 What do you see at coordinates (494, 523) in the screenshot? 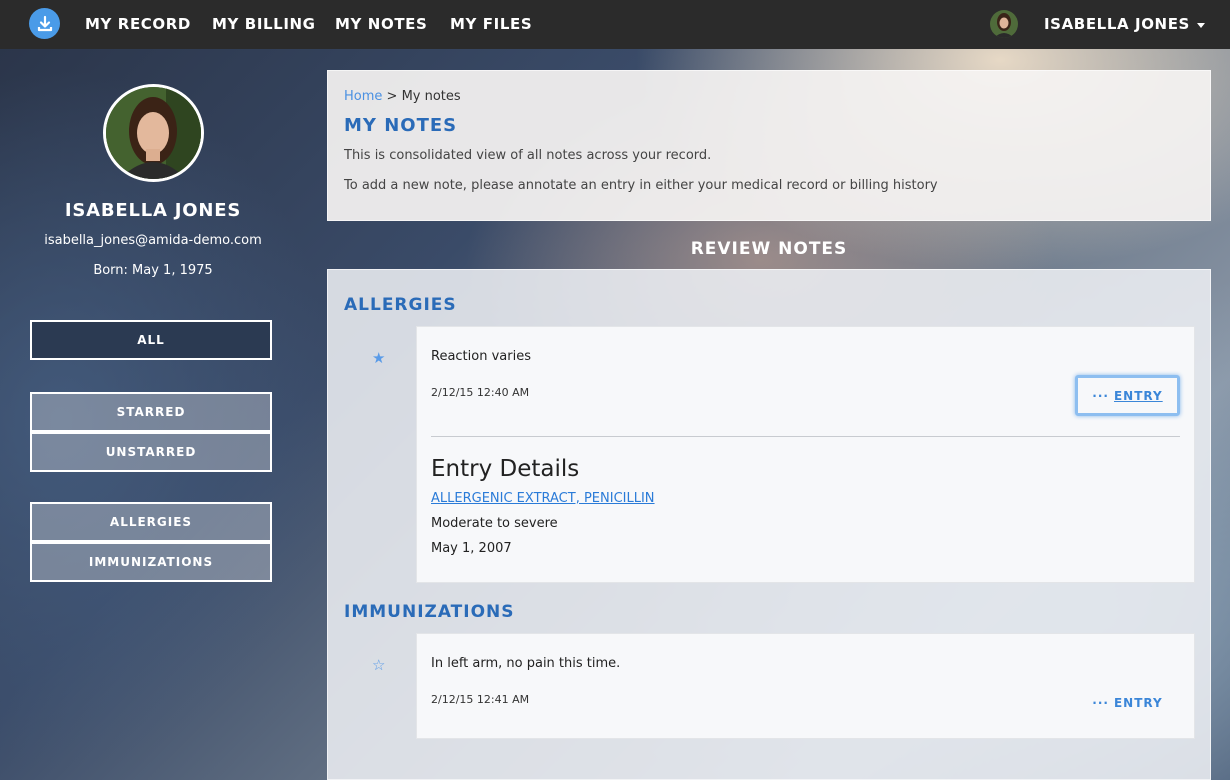
I see `entry-details-severity: Moderate to severe` at bounding box center [494, 523].